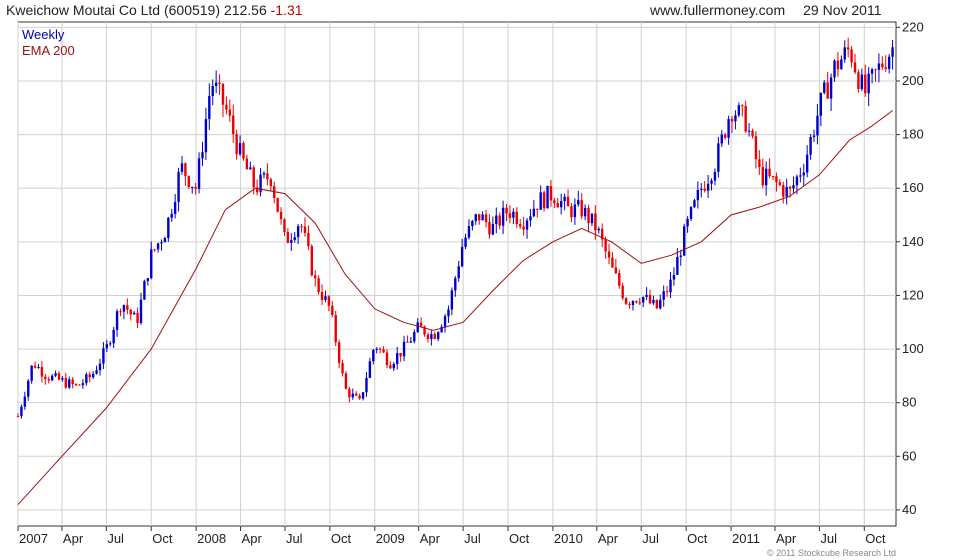  I want to click on y-tick-label: 120, so click(913, 294).